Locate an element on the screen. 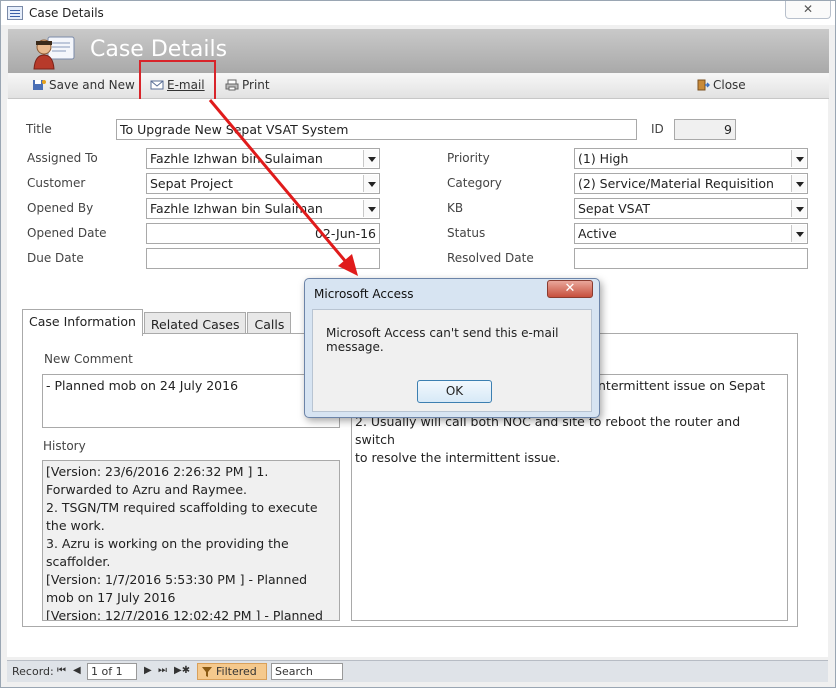  filtered-label: Filtered is located at coordinates (236, 671).